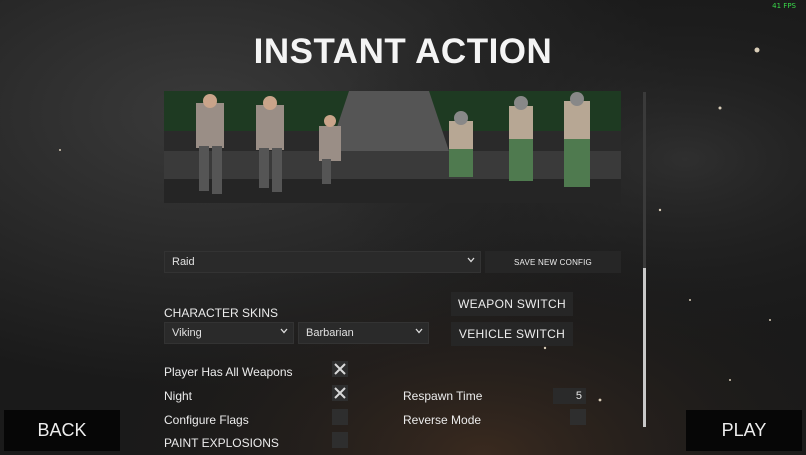 The image size is (806, 455). I want to click on reverse-mode-checkbox, so click(578, 417).